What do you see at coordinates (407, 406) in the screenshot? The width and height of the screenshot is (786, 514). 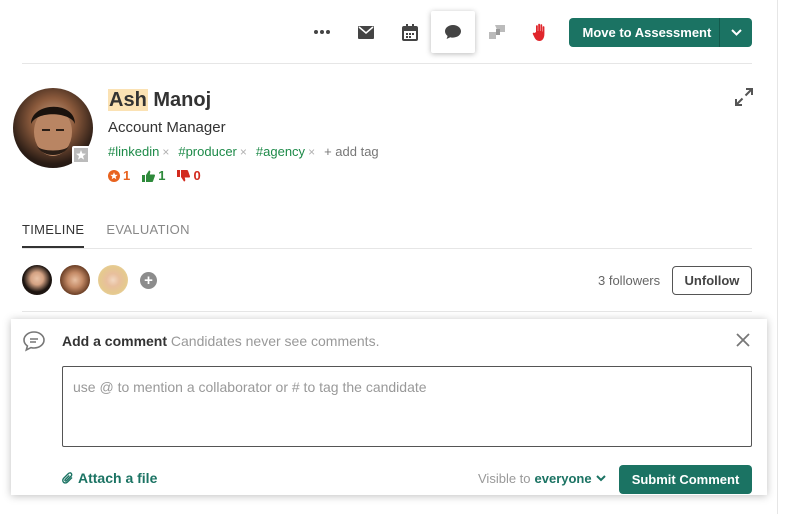 I see `comment-input` at bounding box center [407, 406].